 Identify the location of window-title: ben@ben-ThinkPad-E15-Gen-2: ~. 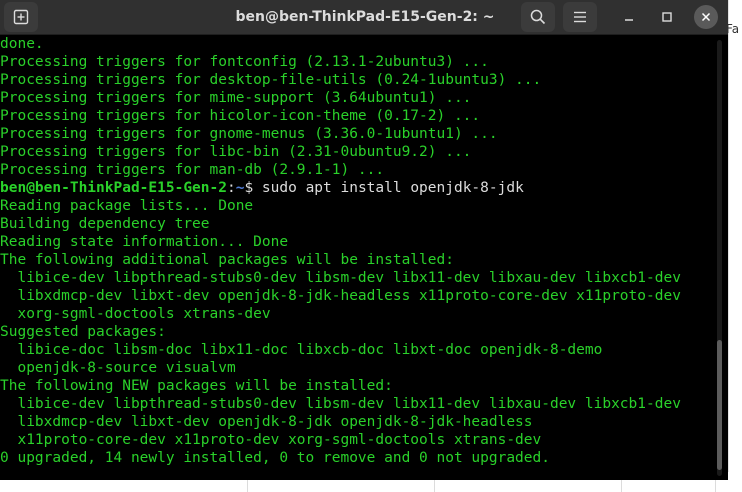
(365, 17).